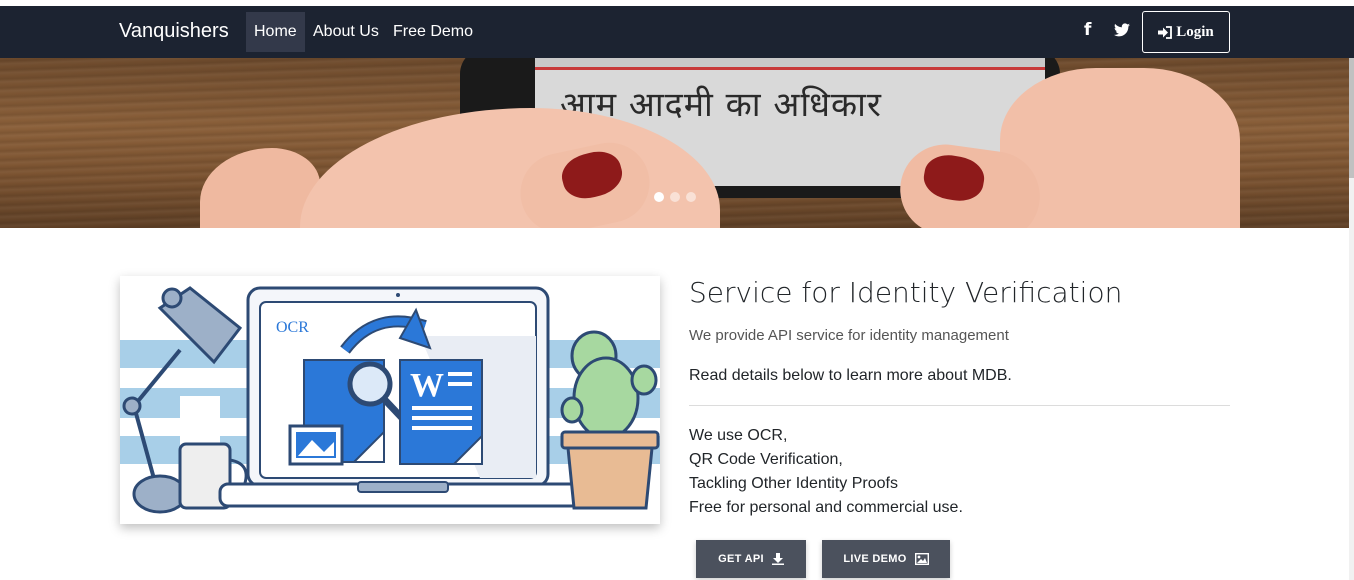  Describe the element at coordinates (1195, 31) in the screenshot. I see `login-label: Login` at that location.